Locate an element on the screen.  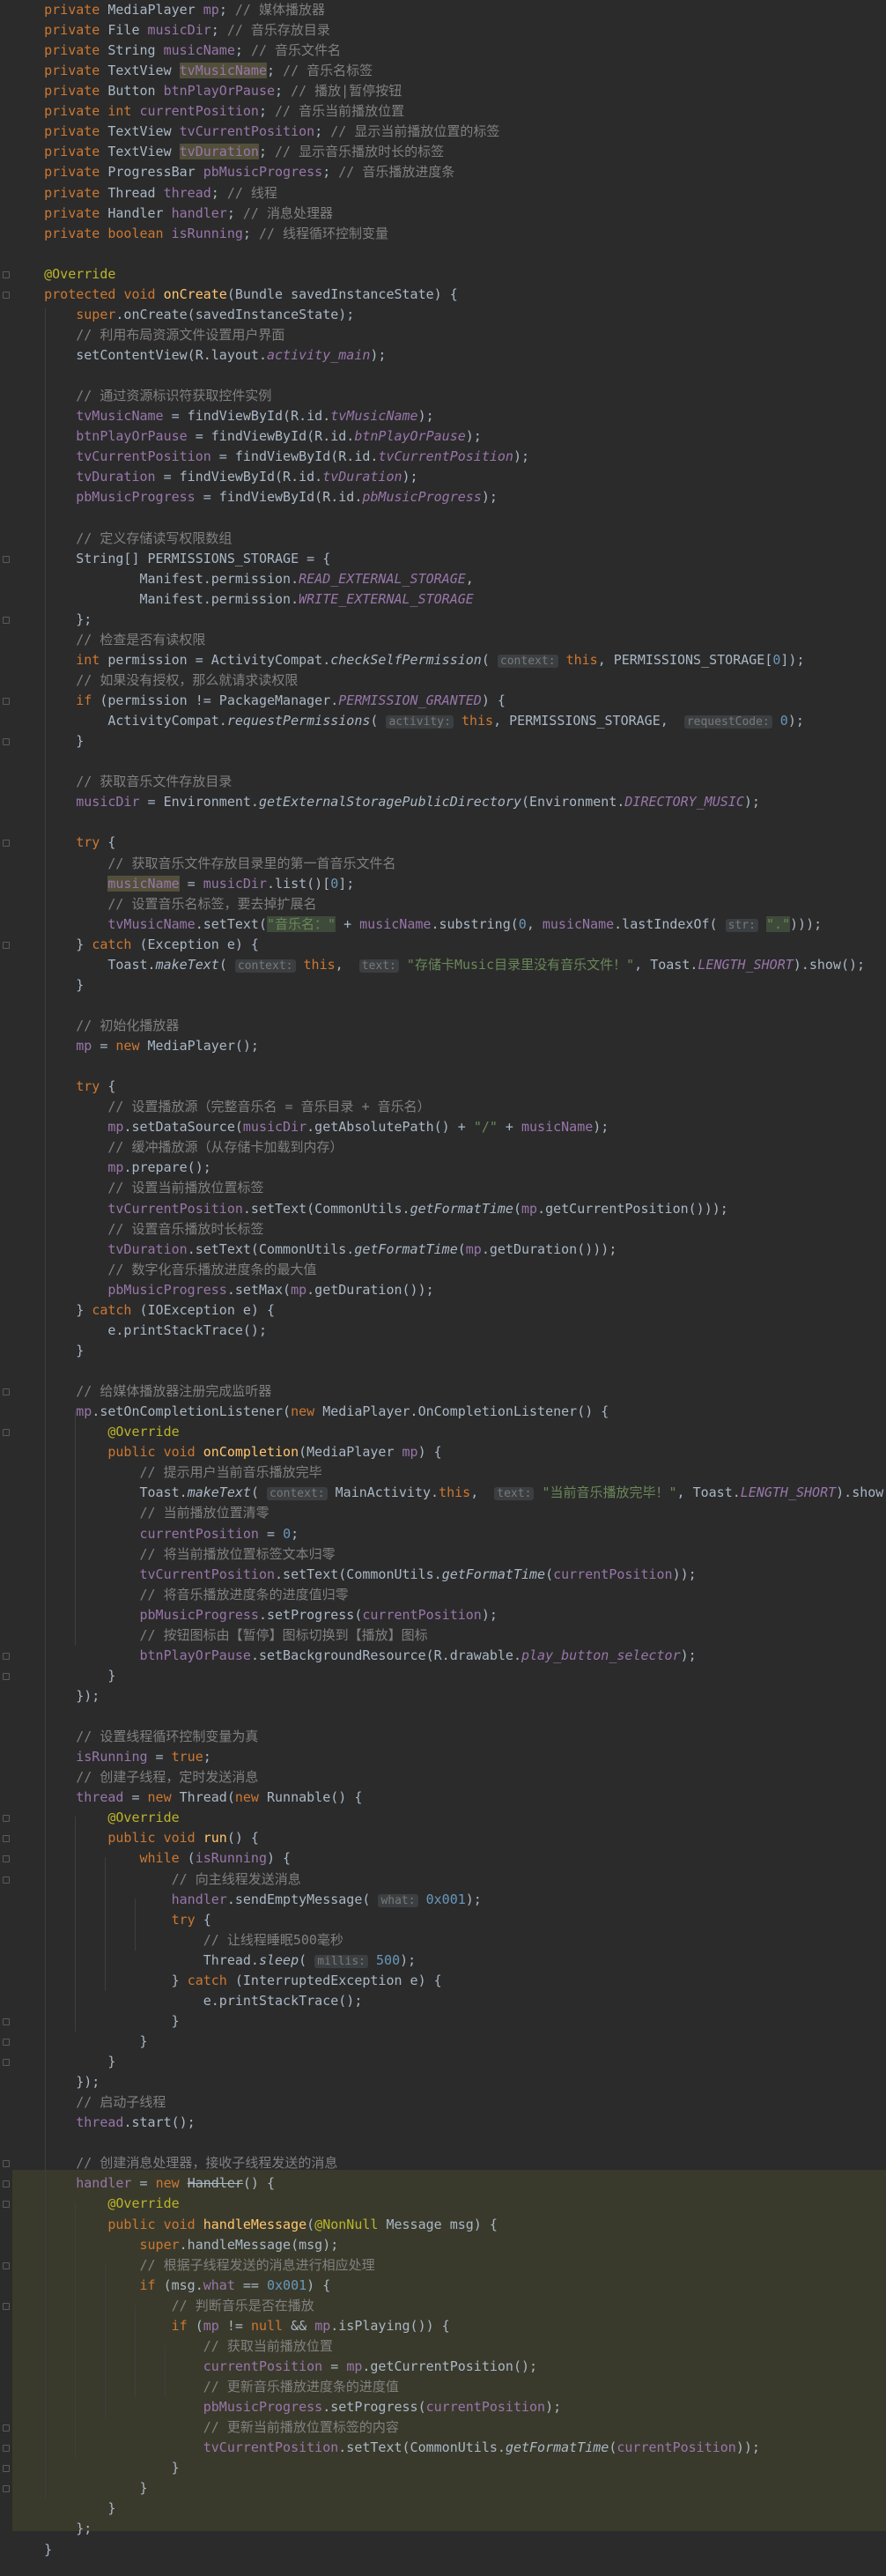
code-line: private String musicName; // 音乐文件名 is located at coordinates (176, 51).